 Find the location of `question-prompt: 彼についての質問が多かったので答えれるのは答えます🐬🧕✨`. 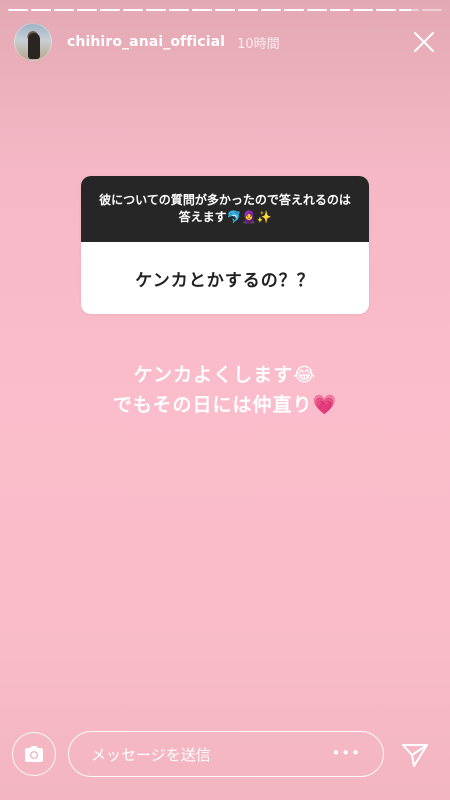

question-prompt: 彼についての質問が多かったので答えれるのは答えます🐬🧕✨ is located at coordinates (225, 209).